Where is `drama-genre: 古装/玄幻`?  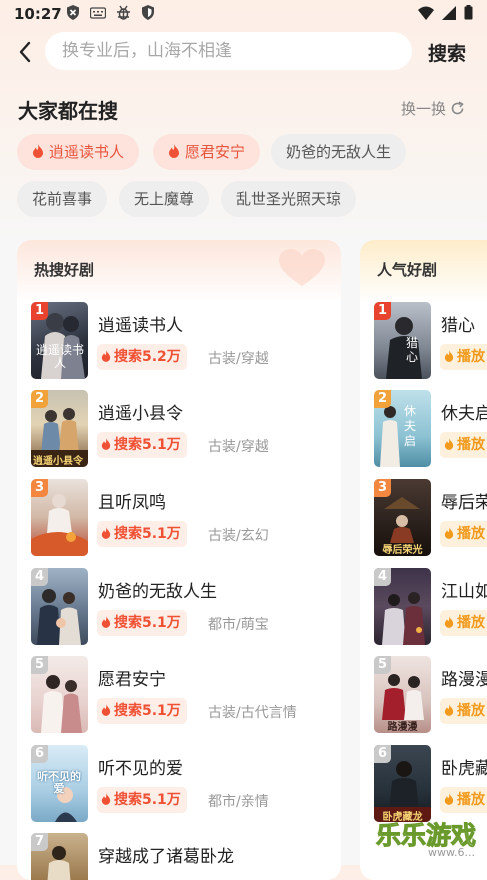
drama-genre: 古装/玄幻 is located at coordinates (238, 536).